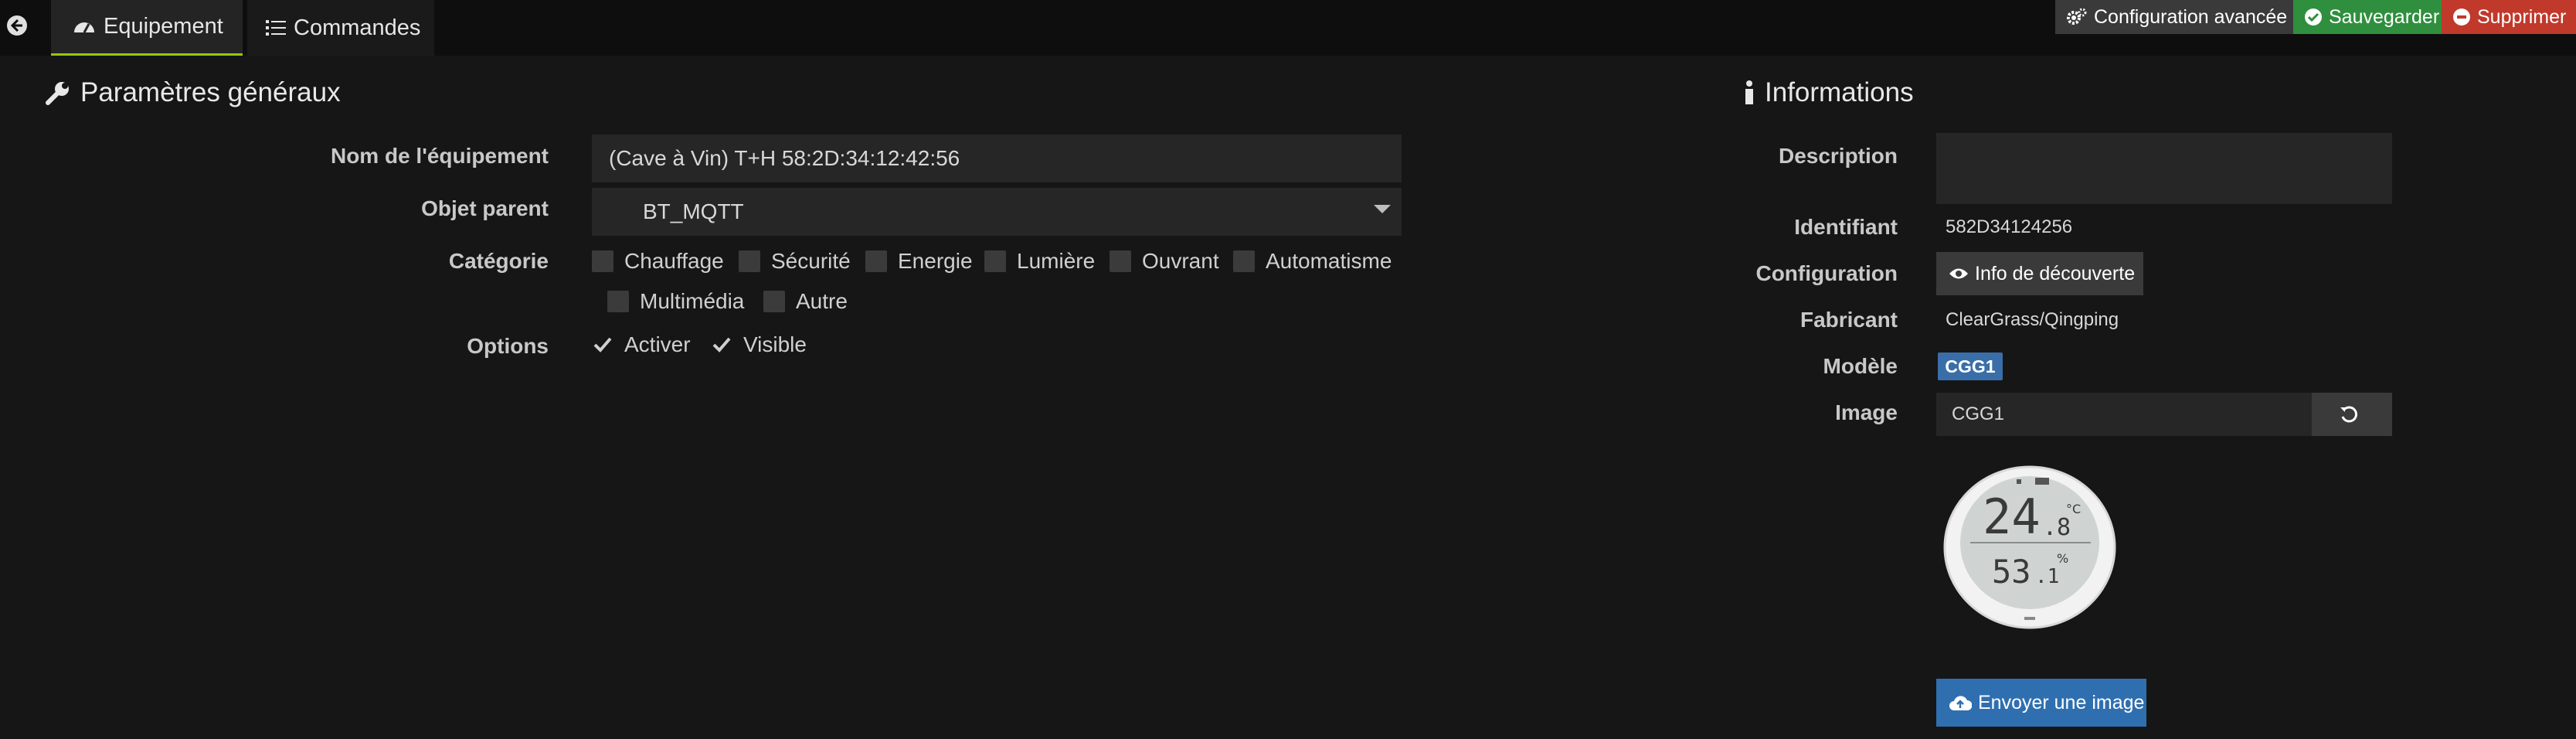 This screenshot has height=739, width=2576. I want to click on category-checkbox: Multimédia, so click(675, 301).